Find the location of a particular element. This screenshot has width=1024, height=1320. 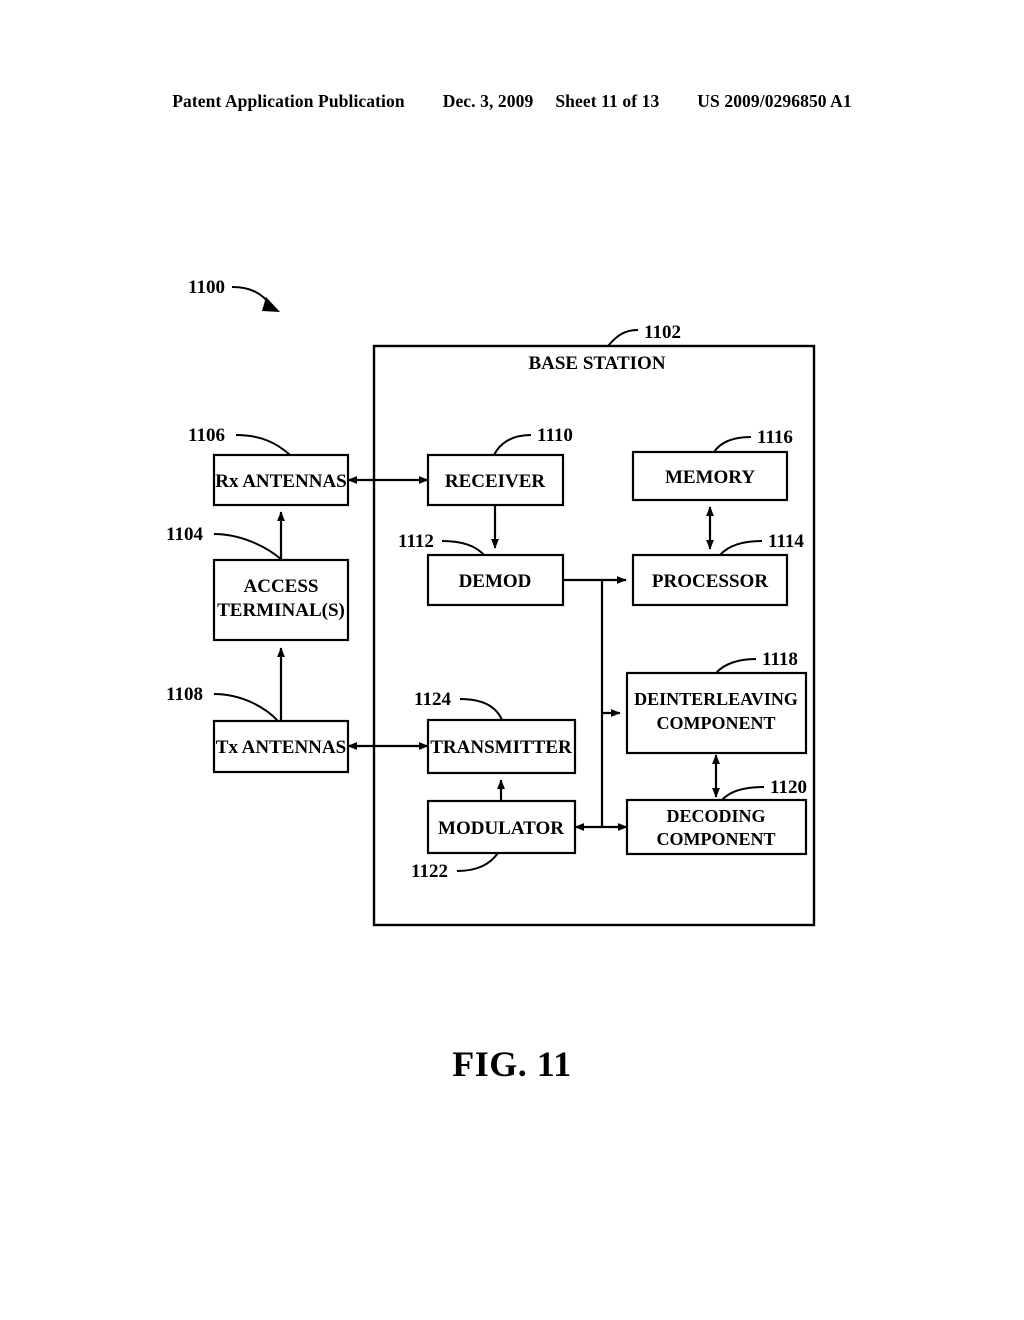

demod-label: DEMOD is located at coordinates (495, 581).